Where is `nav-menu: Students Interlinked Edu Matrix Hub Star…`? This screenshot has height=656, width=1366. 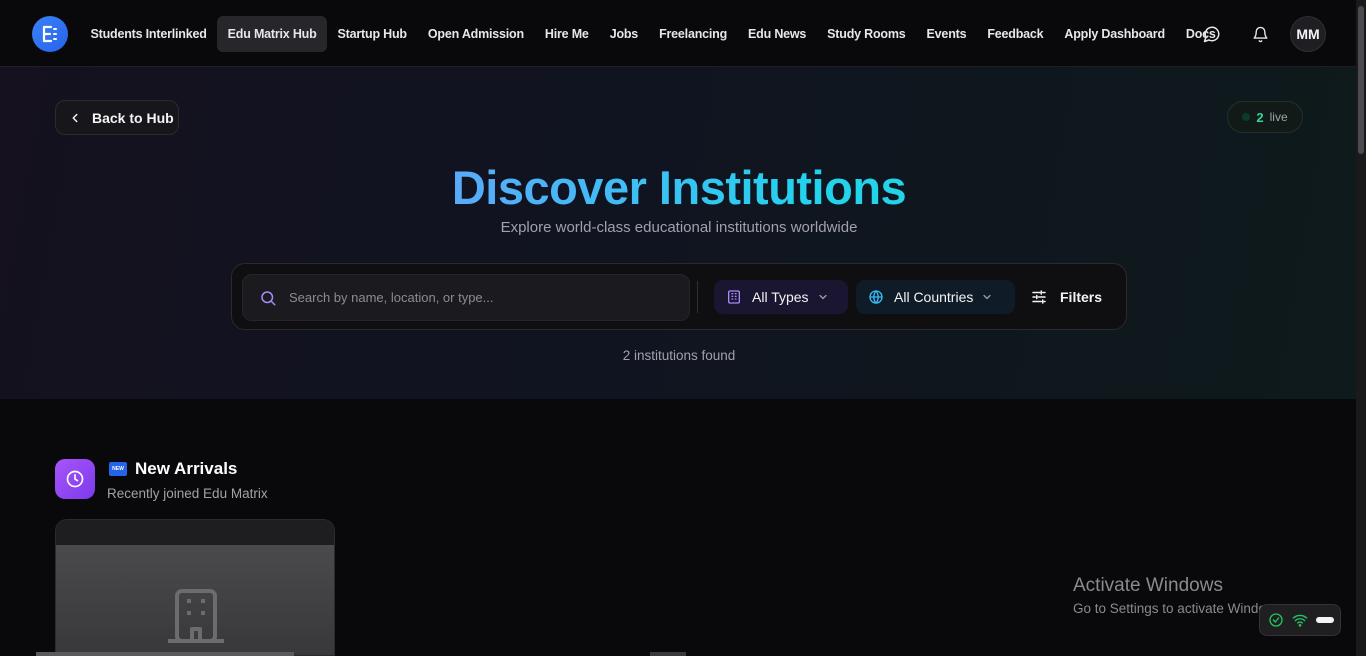
nav-menu: Students Interlinked Edu Matrix Hub Star… is located at coordinates (653, 34).